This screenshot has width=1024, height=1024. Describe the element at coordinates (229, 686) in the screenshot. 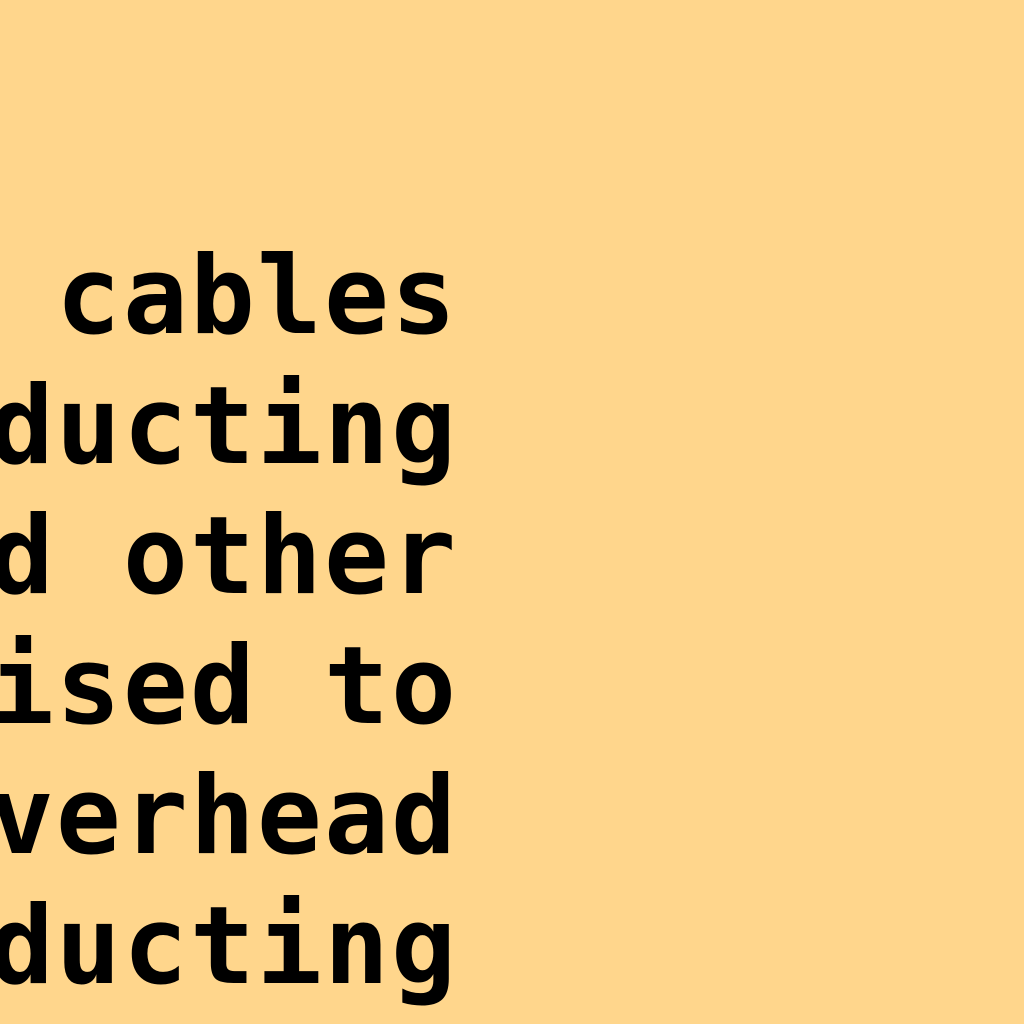

I see `text-line-4: ised to` at that location.